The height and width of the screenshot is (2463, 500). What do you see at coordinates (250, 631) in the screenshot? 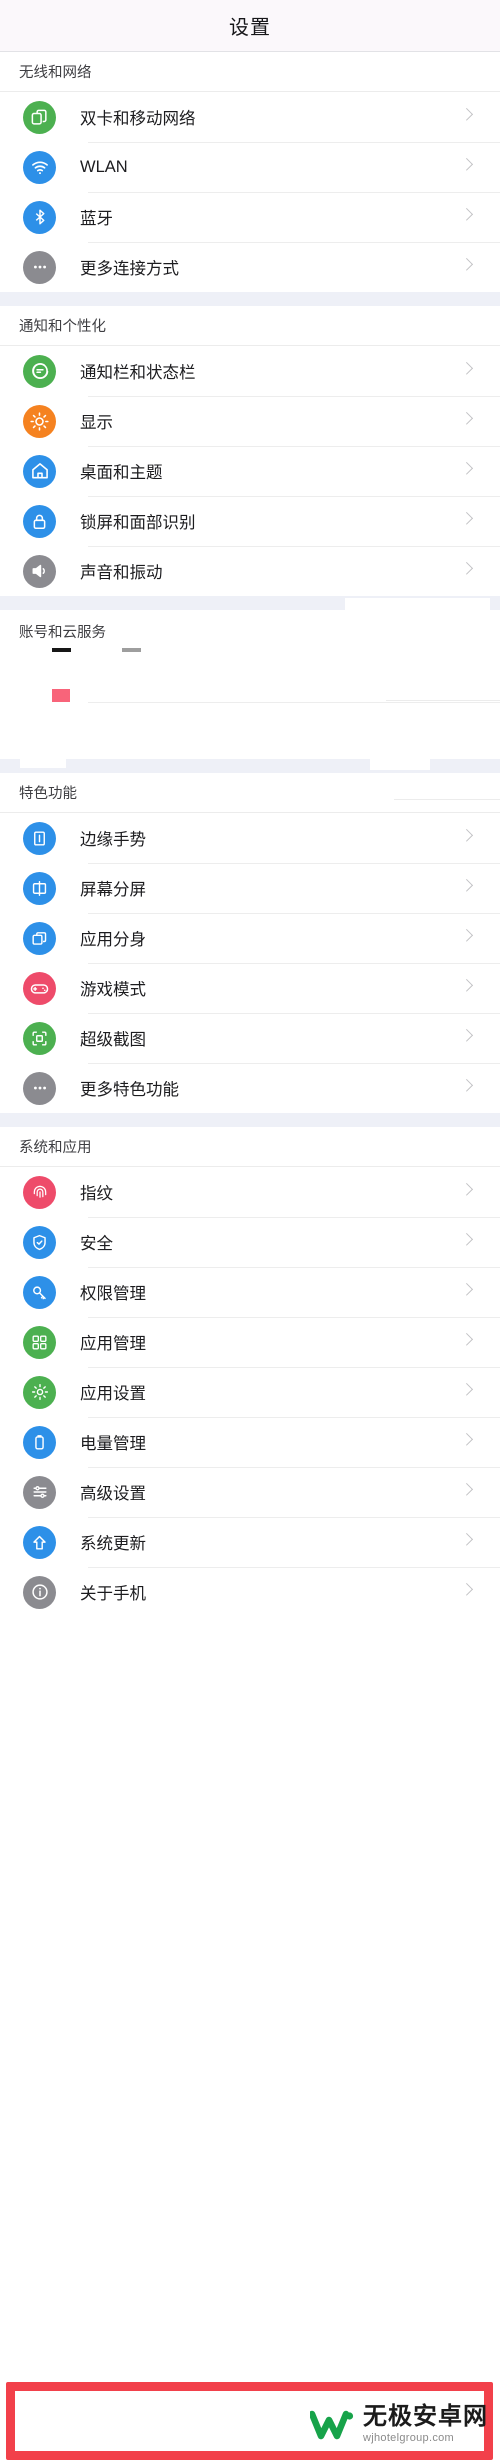
I see `section-header-account-cloud: 账号和云服务` at bounding box center [250, 631].